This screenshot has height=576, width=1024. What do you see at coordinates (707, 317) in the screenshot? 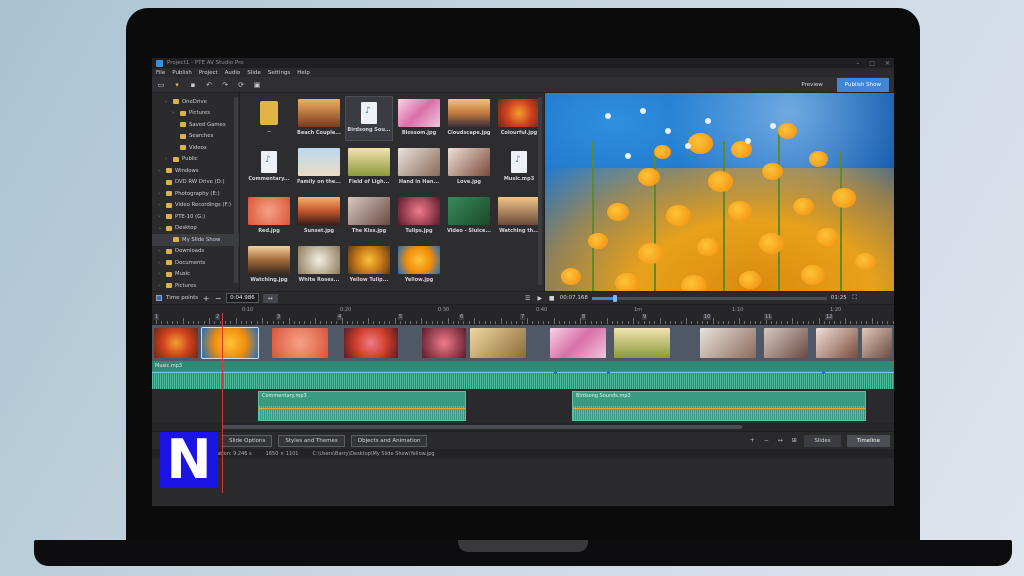
I see `slide-number-marker: 10` at bounding box center [707, 317].